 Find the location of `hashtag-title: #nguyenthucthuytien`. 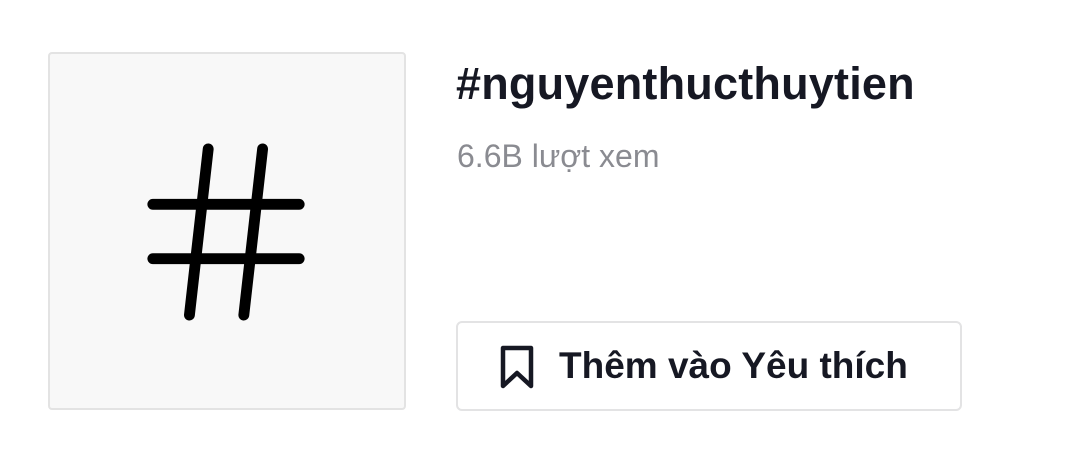

hashtag-title: #nguyenthucthuytien is located at coordinates (685, 83).